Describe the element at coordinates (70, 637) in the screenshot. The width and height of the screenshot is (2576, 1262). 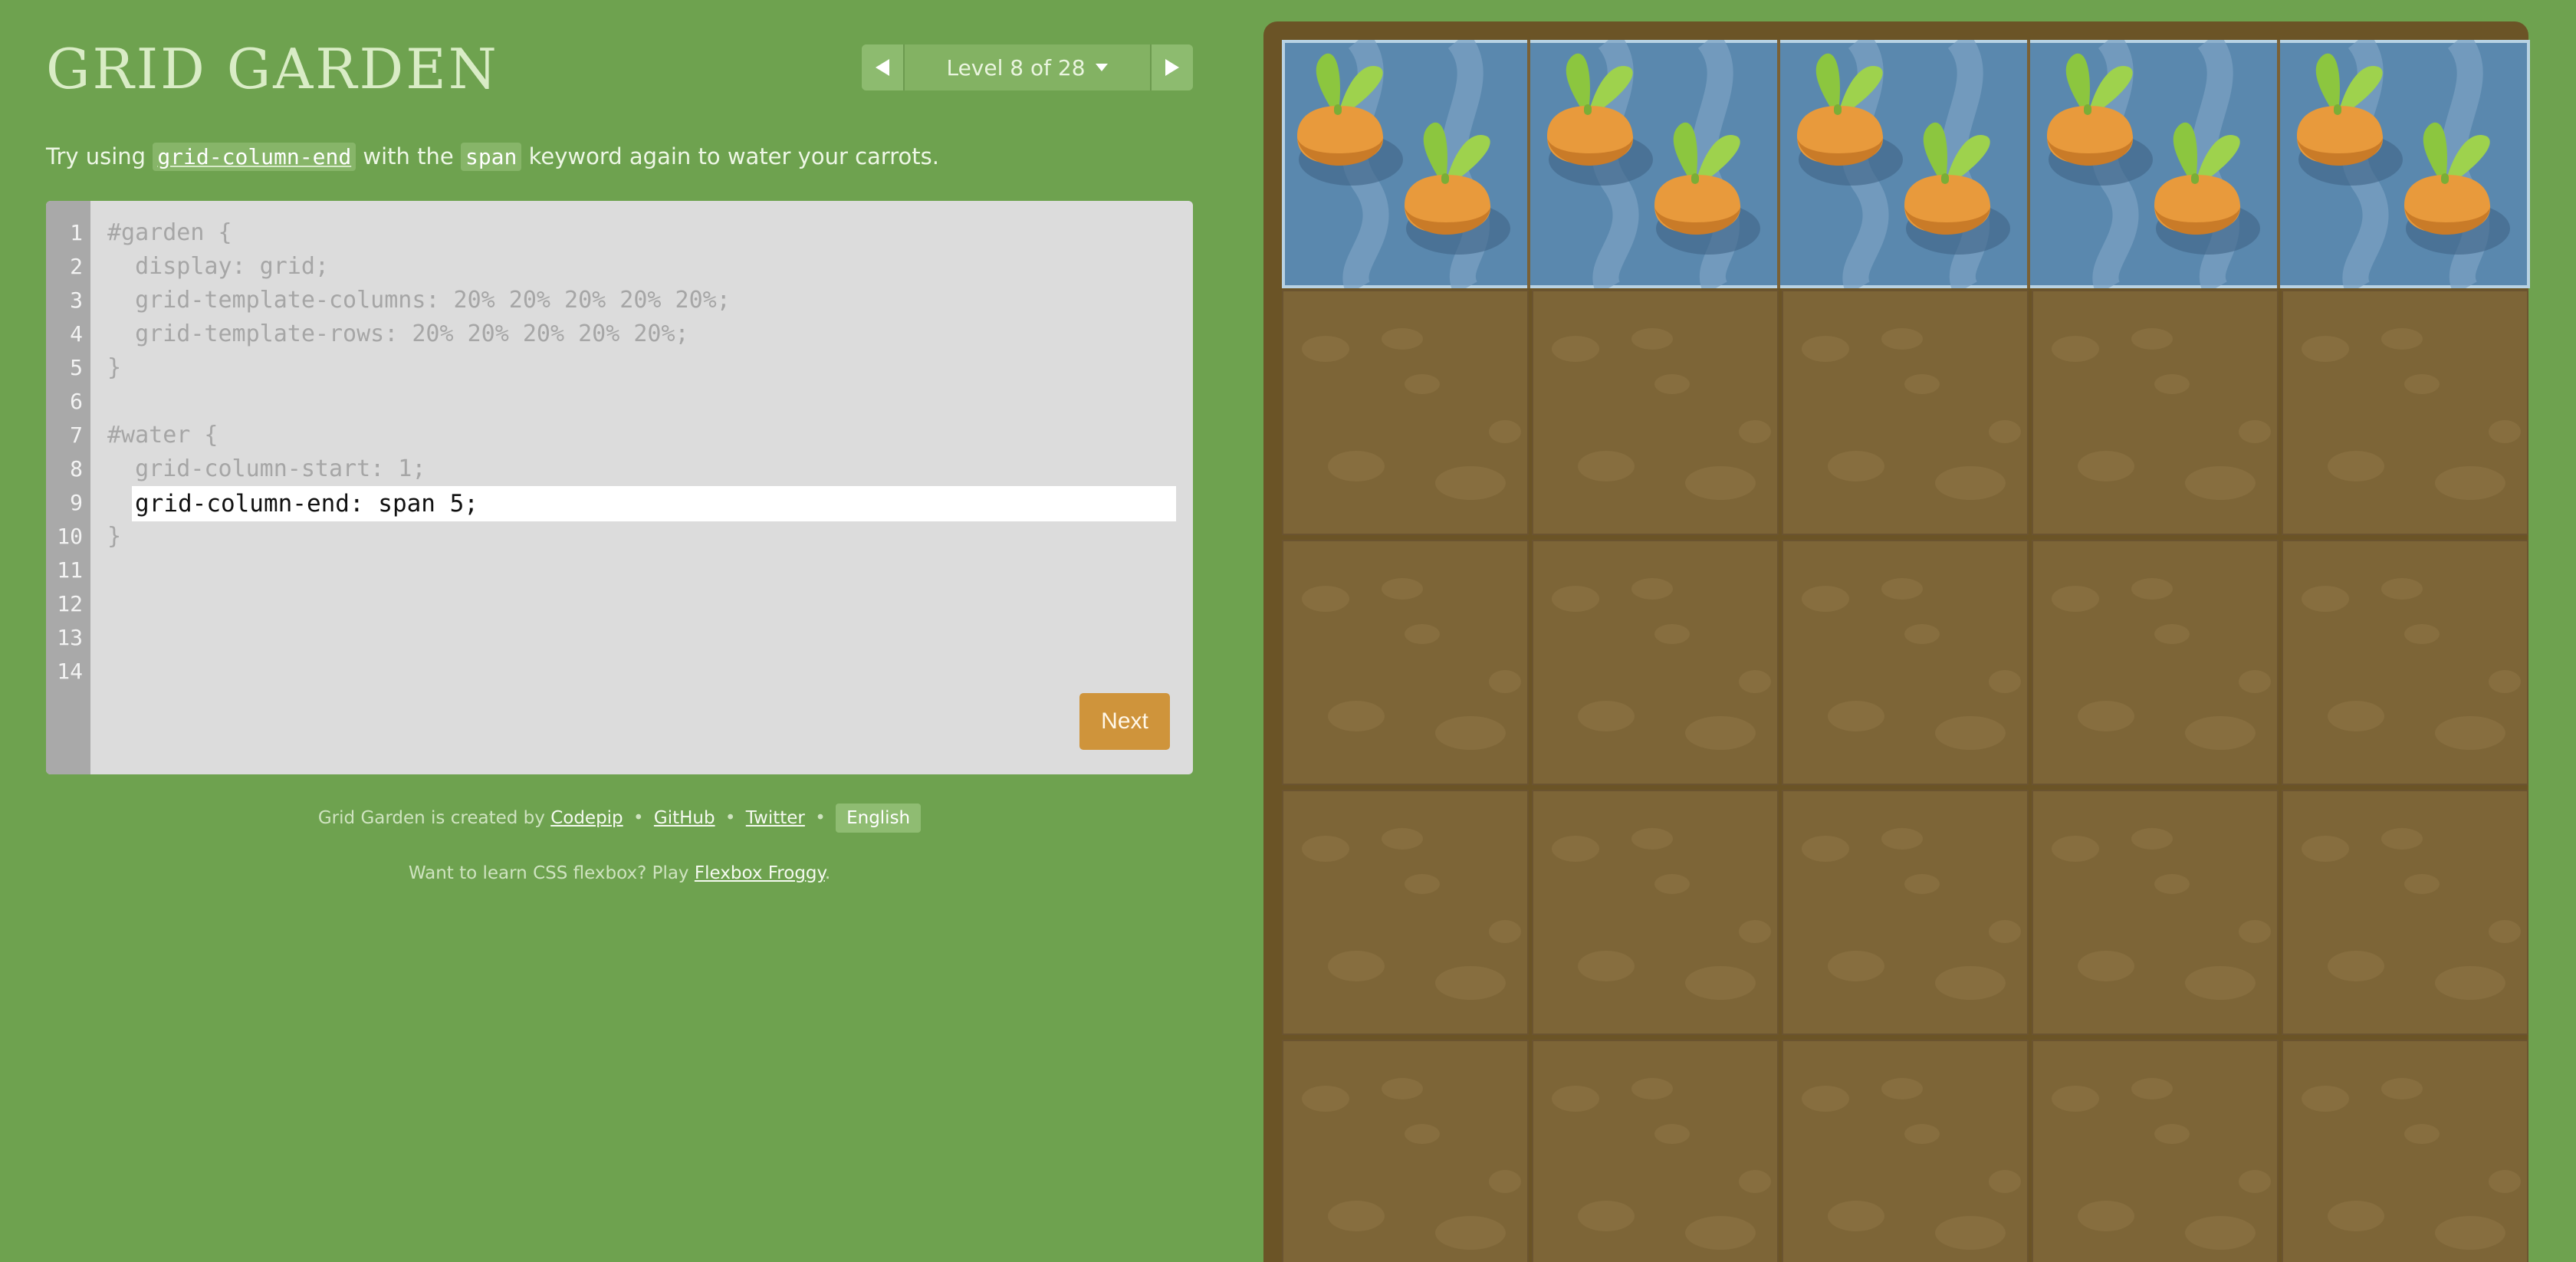
I see `line-number: 13` at that location.